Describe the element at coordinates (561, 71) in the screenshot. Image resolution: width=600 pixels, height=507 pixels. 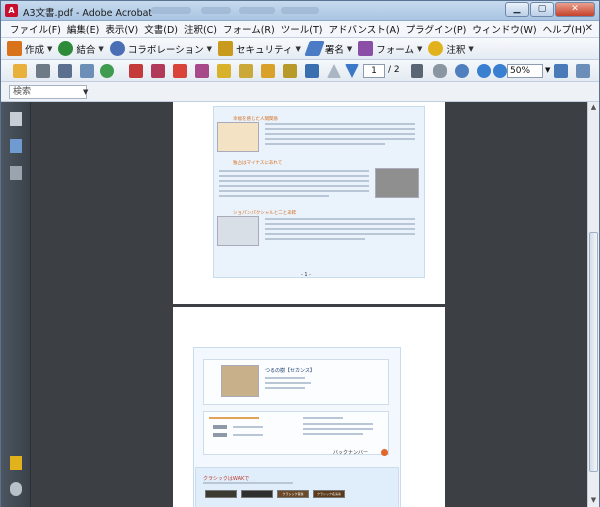
I see `fit-page-icon` at that location.